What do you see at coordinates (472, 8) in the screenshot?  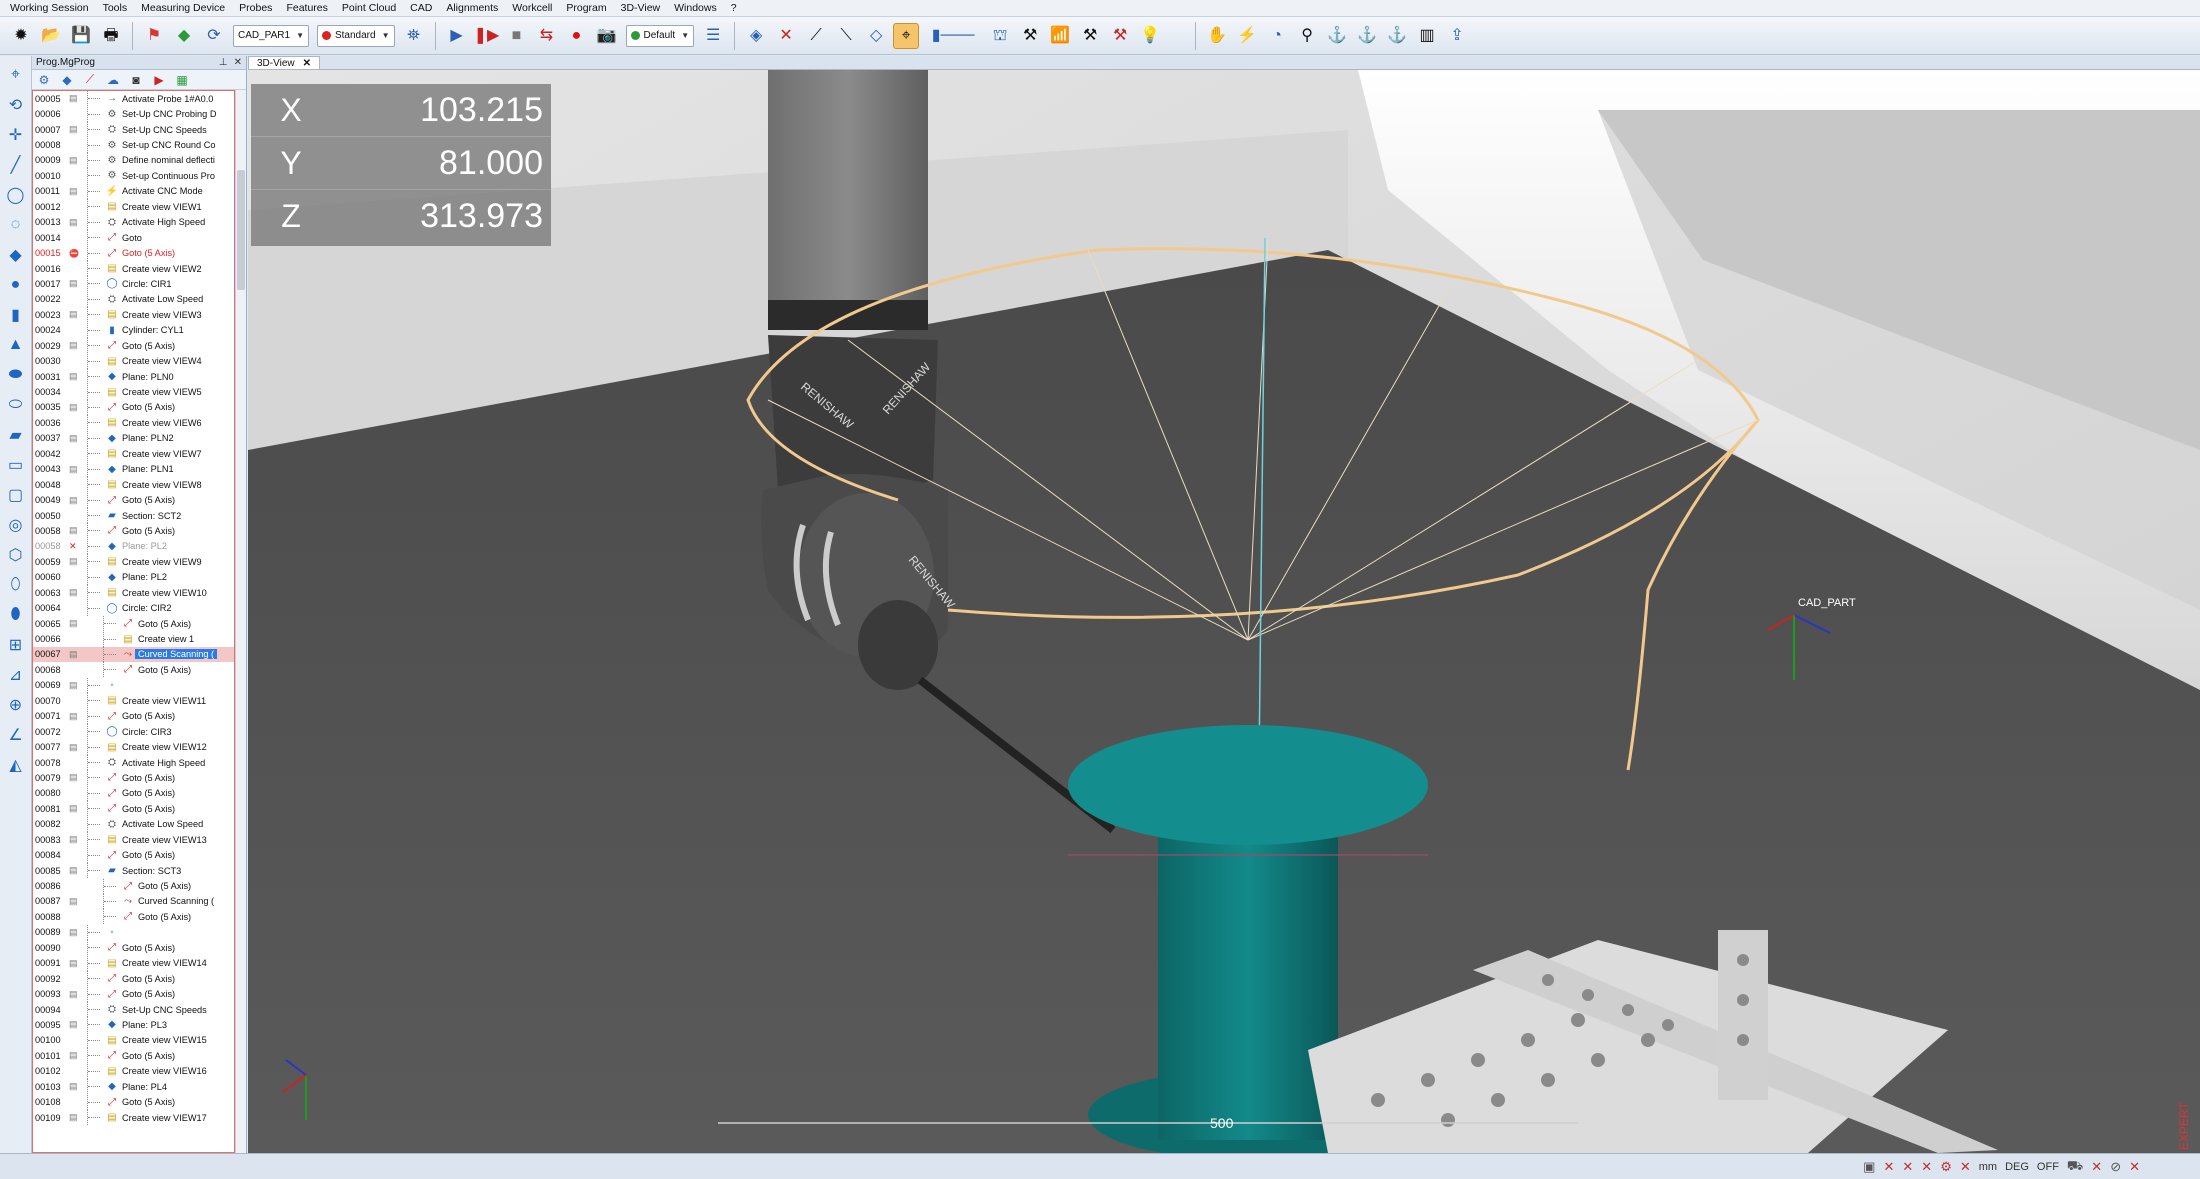 I see `menu-alignments: Alignments` at bounding box center [472, 8].